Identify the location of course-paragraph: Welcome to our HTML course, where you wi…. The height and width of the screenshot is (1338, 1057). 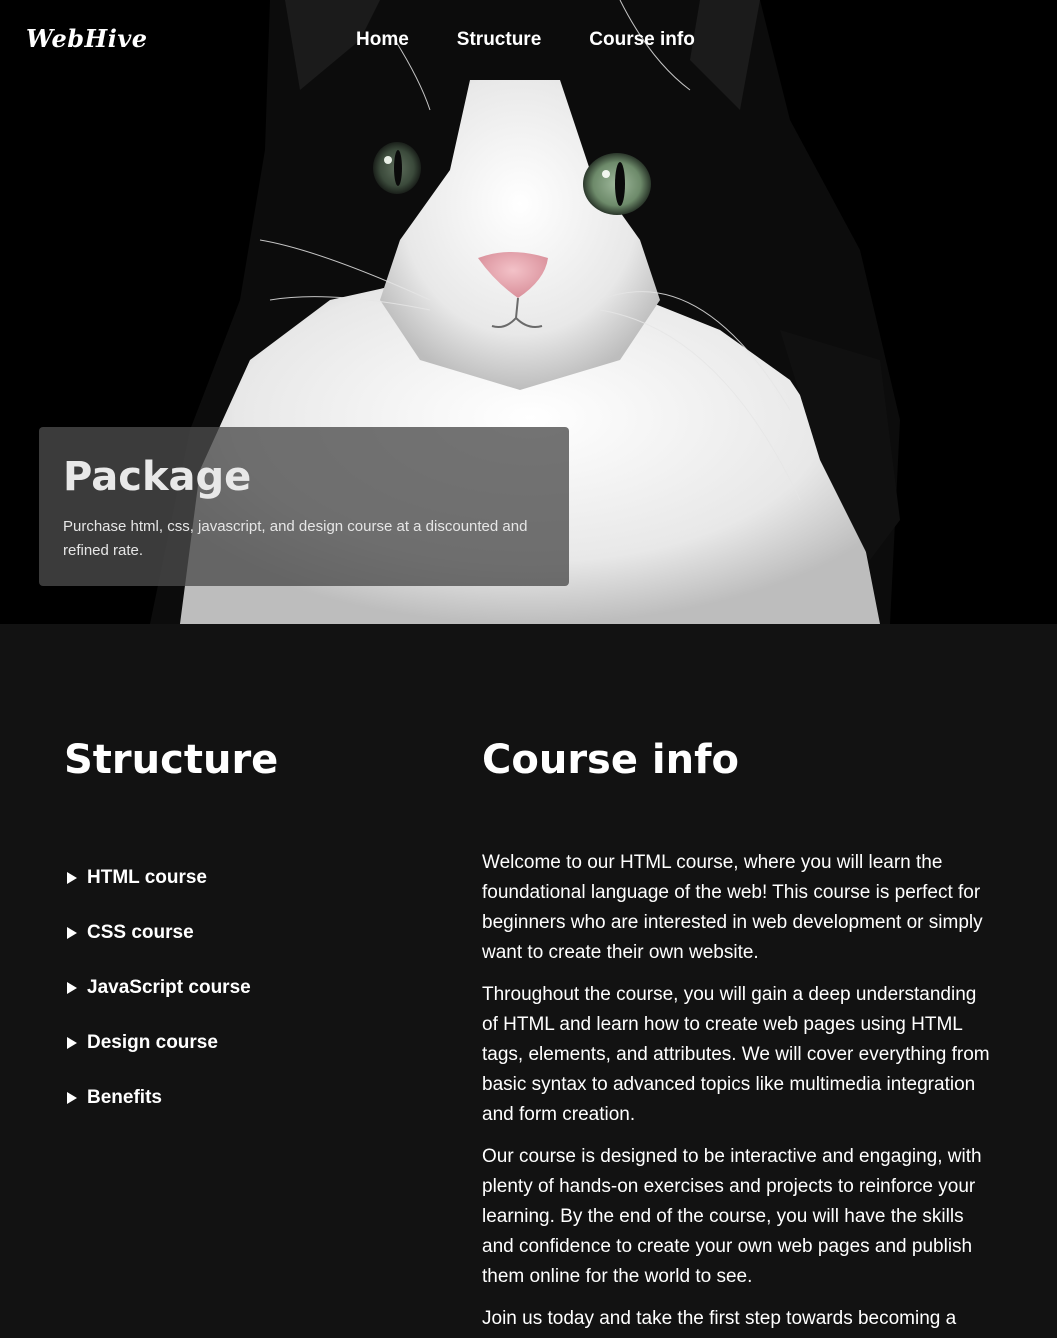
(732, 907).